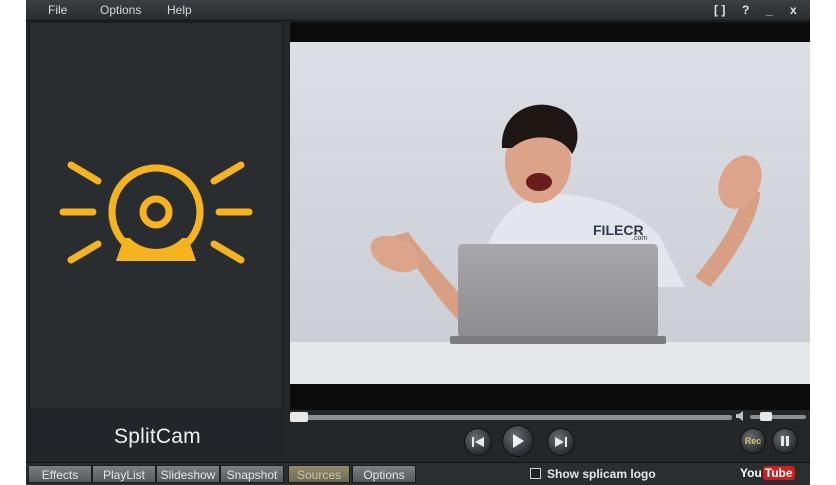  I want to click on tab-snapshot: Snapshot, so click(252, 474).